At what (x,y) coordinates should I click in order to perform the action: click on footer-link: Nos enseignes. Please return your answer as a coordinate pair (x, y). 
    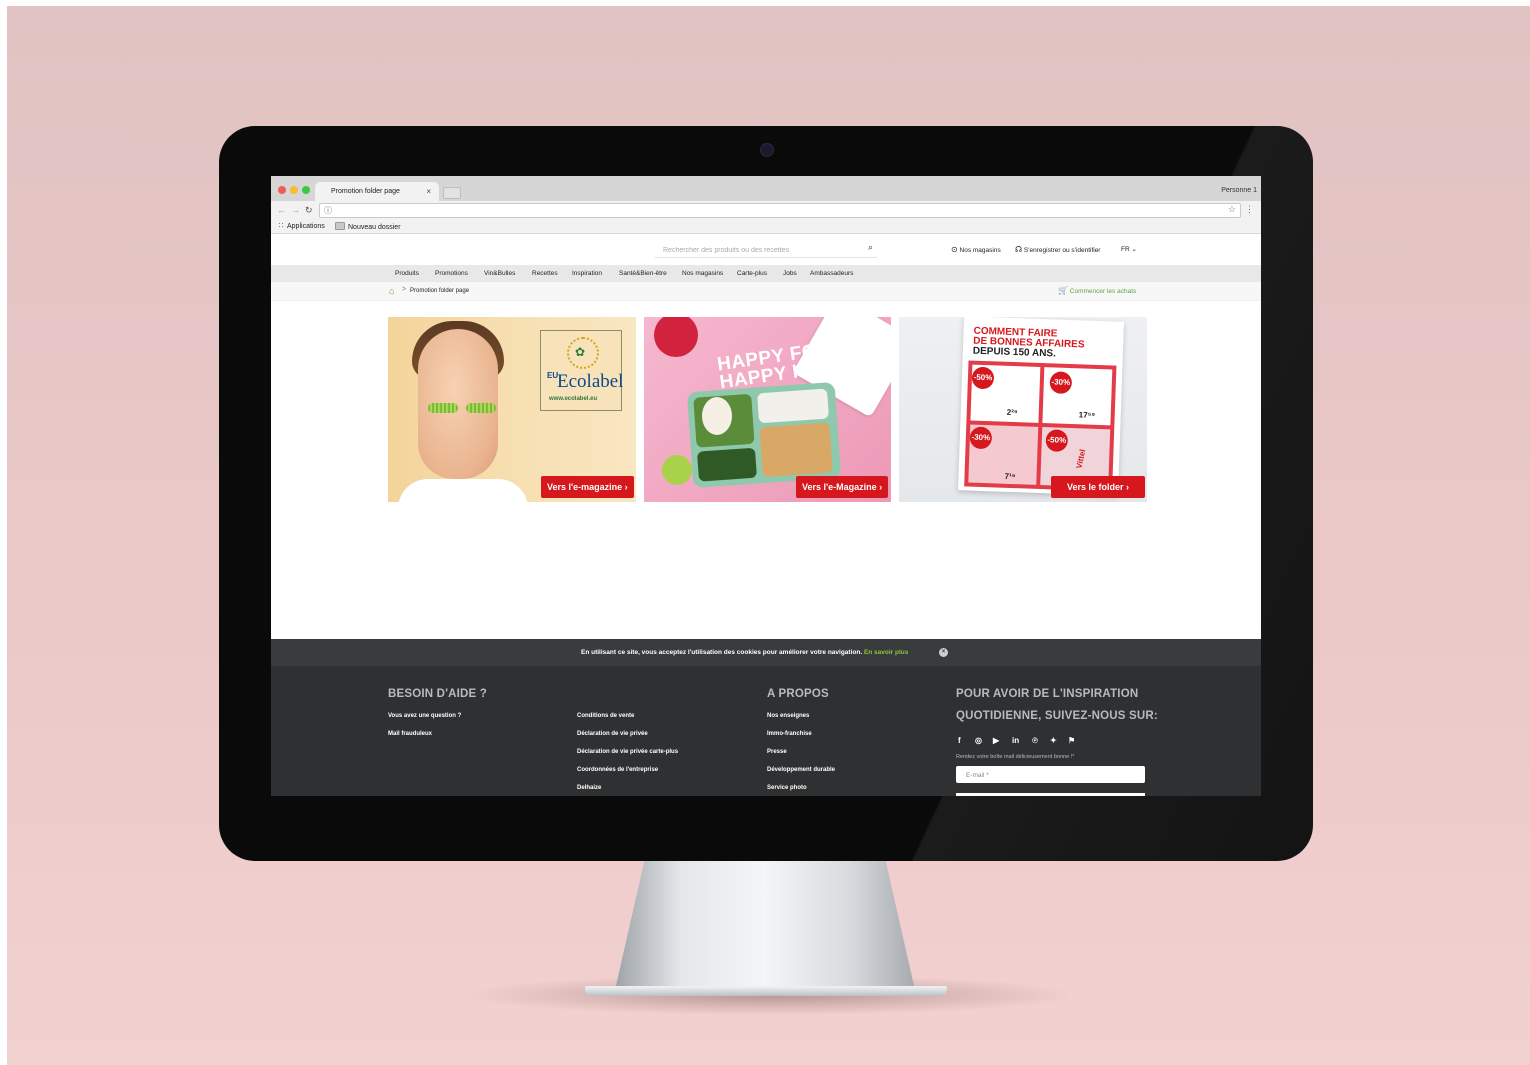
    Looking at the image, I should click on (788, 716).